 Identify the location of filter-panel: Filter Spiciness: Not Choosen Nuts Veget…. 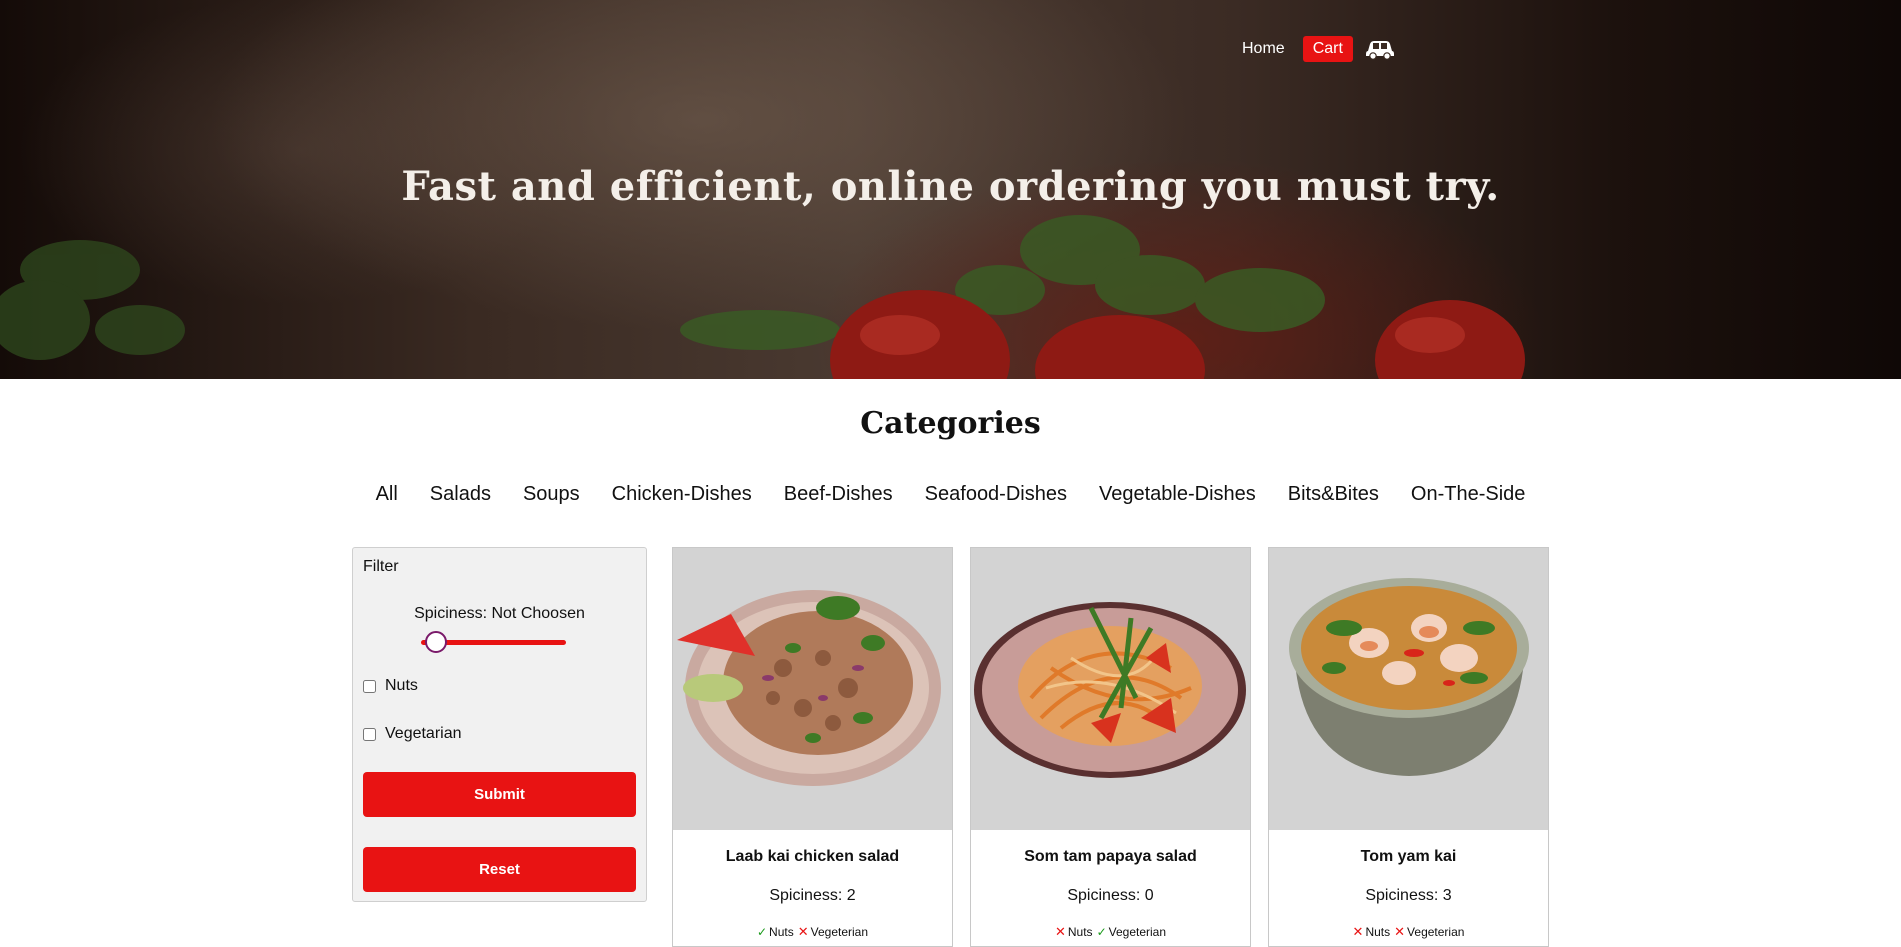
(499, 724).